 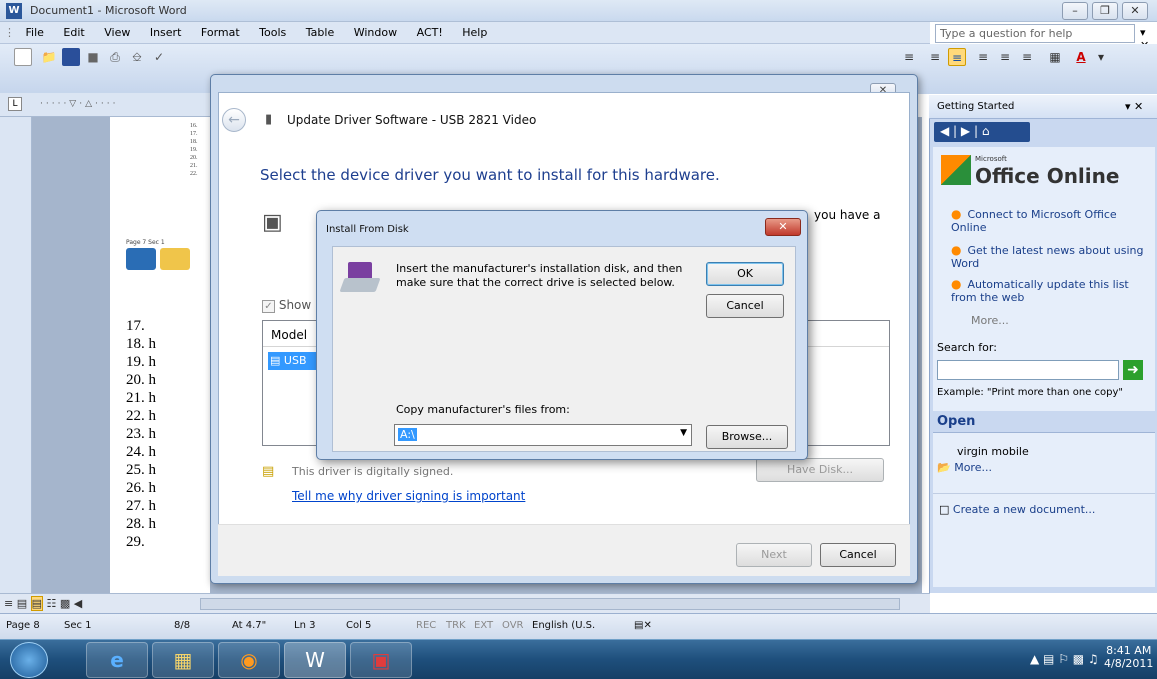 I want to click on borders-icon: ▦, so click(x=1055, y=57).